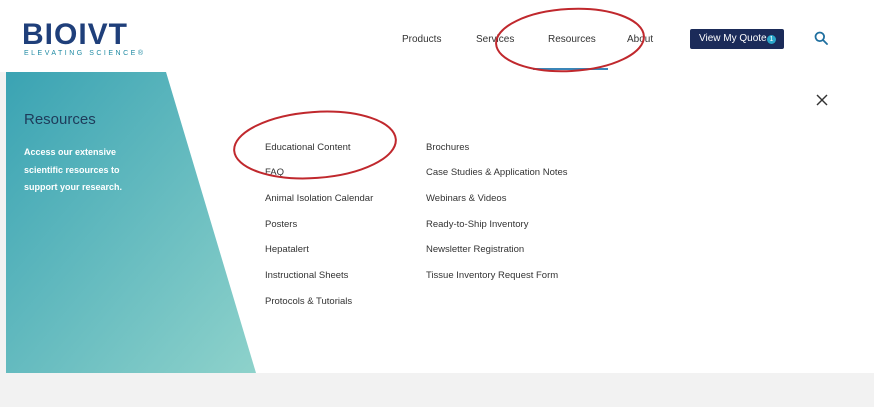 This screenshot has width=874, height=407. Describe the element at coordinates (274, 172) in the screenshot. I see `menu-link-faq: FAQ` at that location.